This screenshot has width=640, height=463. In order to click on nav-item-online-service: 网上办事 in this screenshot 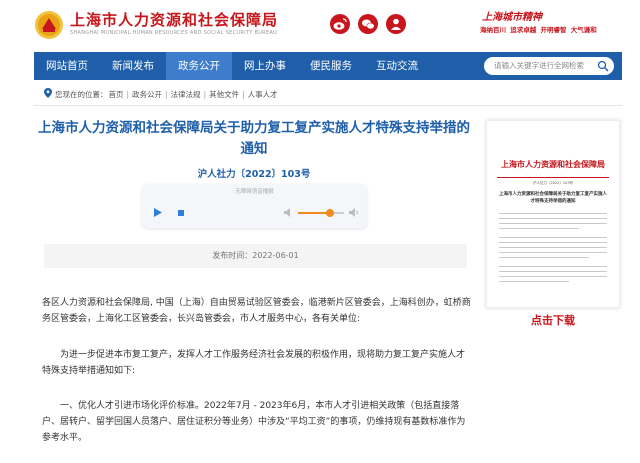, I will do `click(265, 66)`.